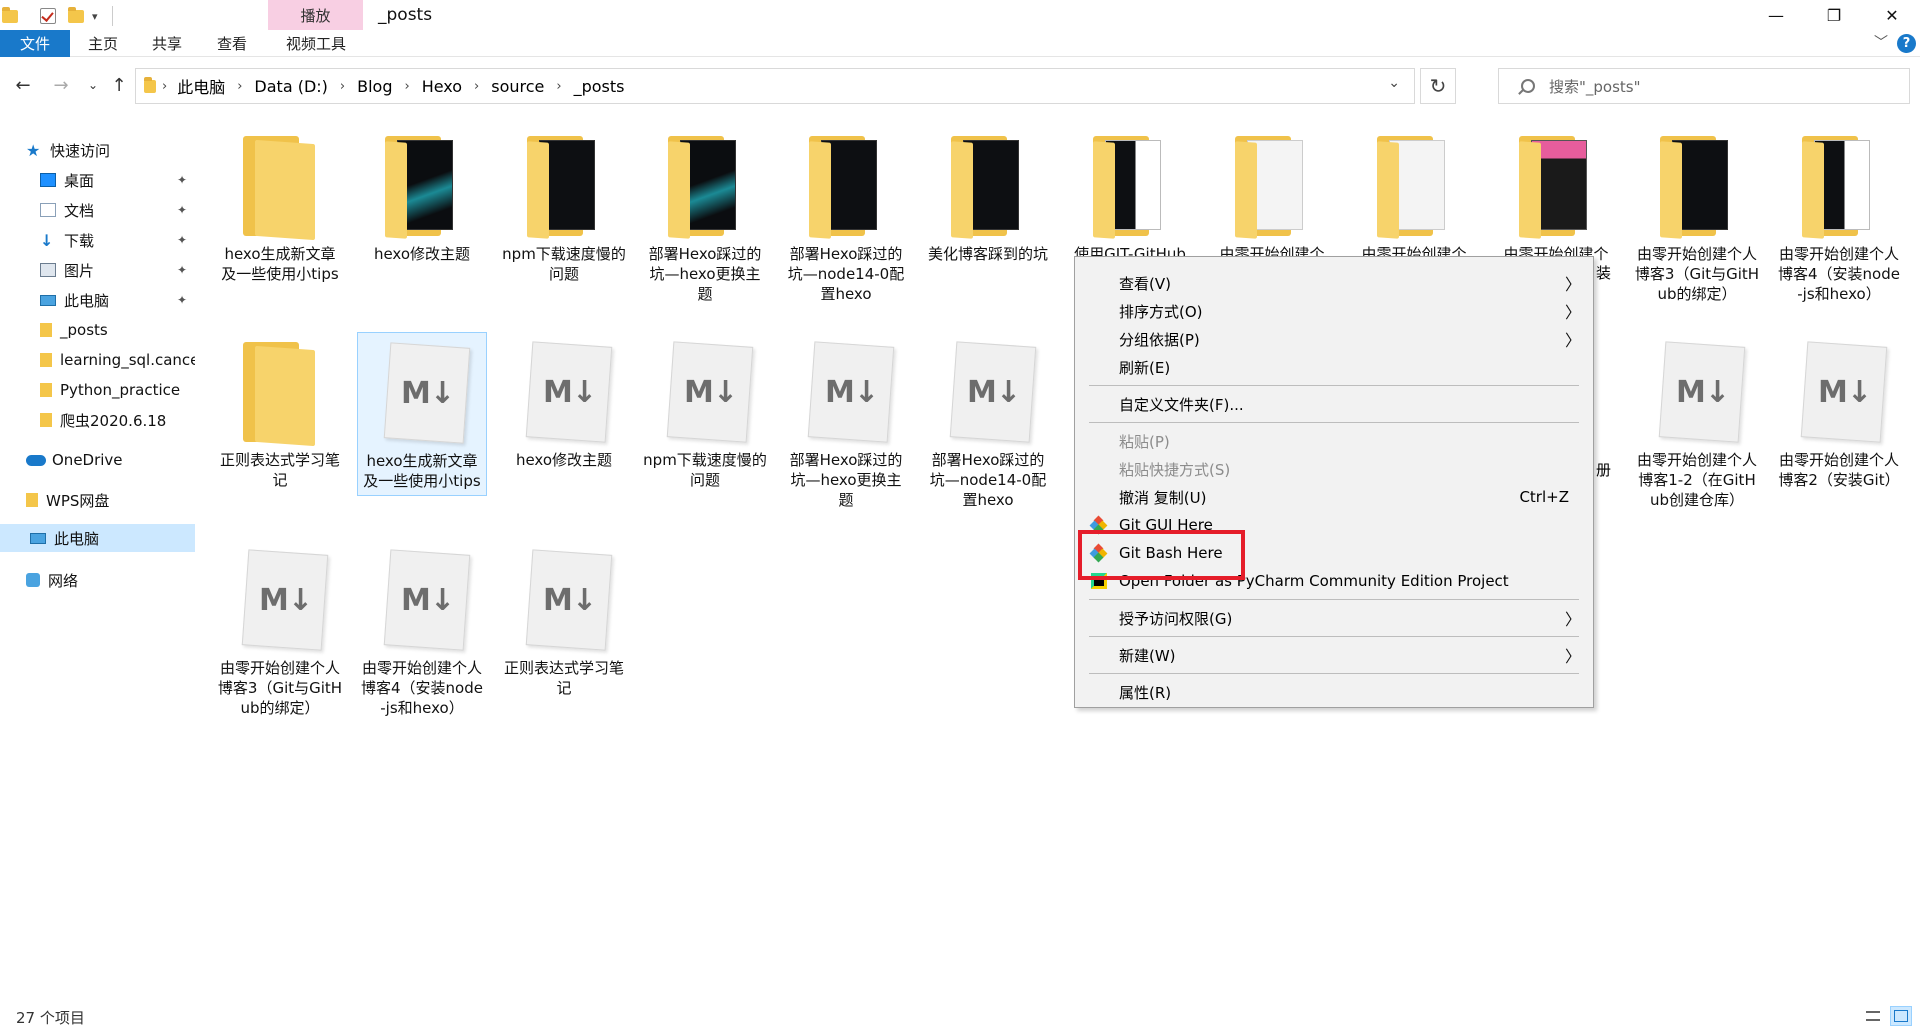 This screenshot has height=1030, width=1920. I want to click on chevron-right-icon: 〉, so click(1572, 619).